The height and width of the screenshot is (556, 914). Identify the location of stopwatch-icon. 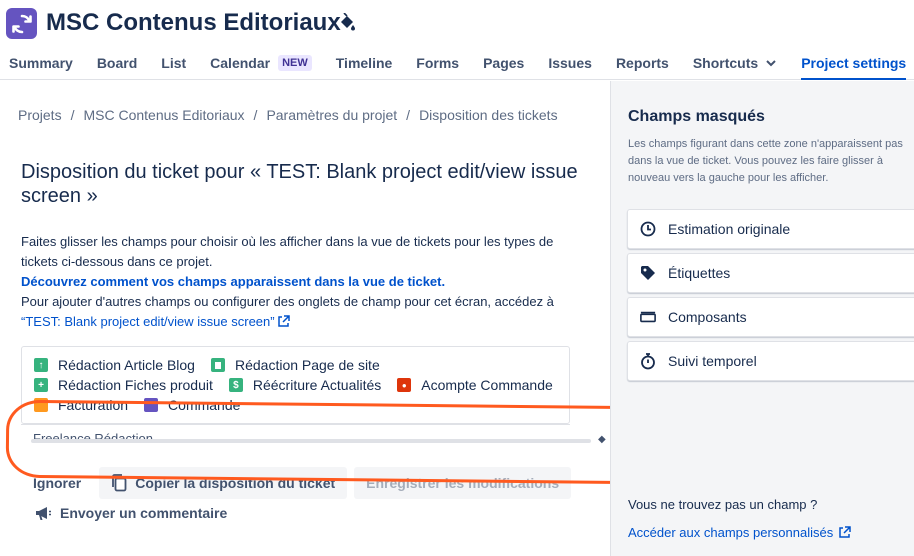
(648, 360).